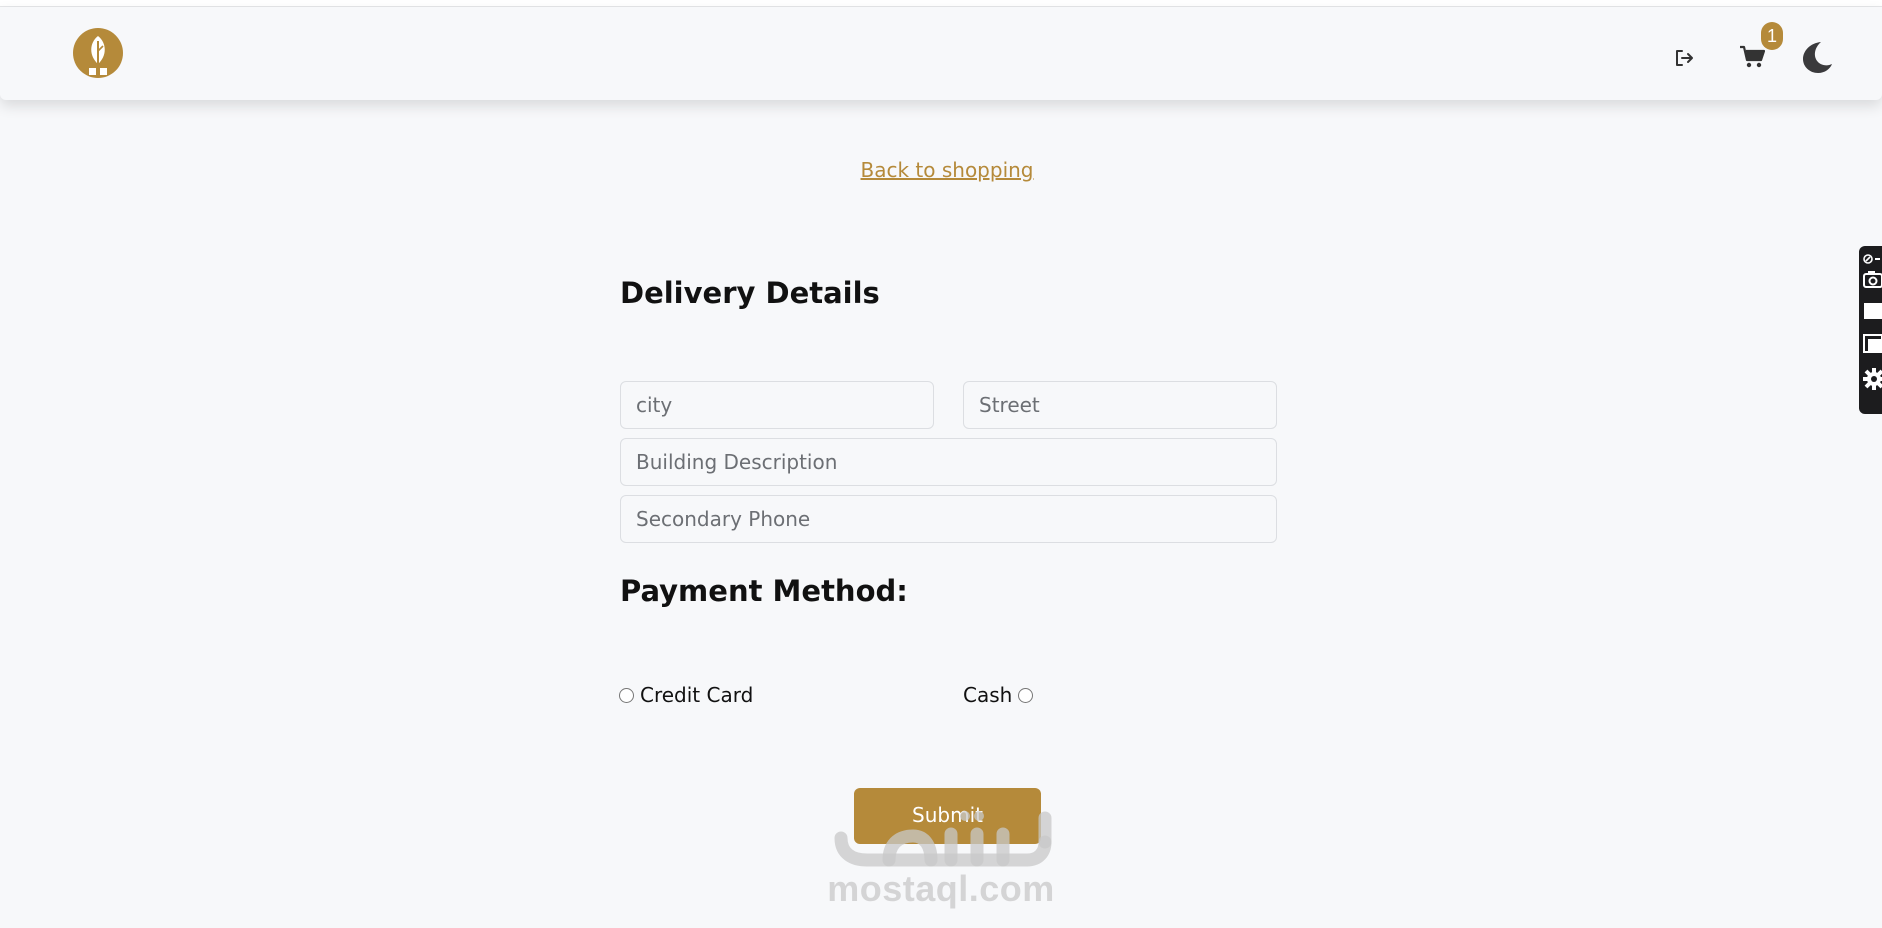 The height and width of the screenshot is (928, 1882). Describe the element at coordinates (1684, 58) in the screenshot. I see `logout-icon` at that location.